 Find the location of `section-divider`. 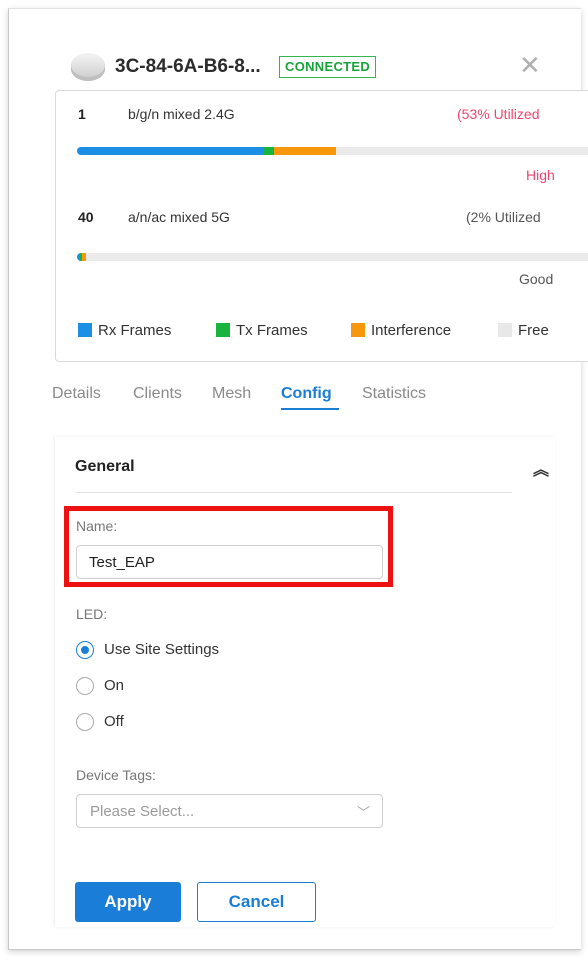

section-divider is located at coordinates (293, 492).